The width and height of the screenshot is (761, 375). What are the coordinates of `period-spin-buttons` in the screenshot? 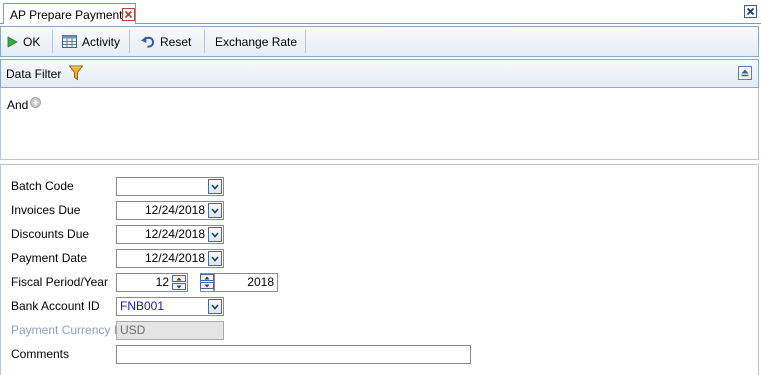 It's located at (179, 282).